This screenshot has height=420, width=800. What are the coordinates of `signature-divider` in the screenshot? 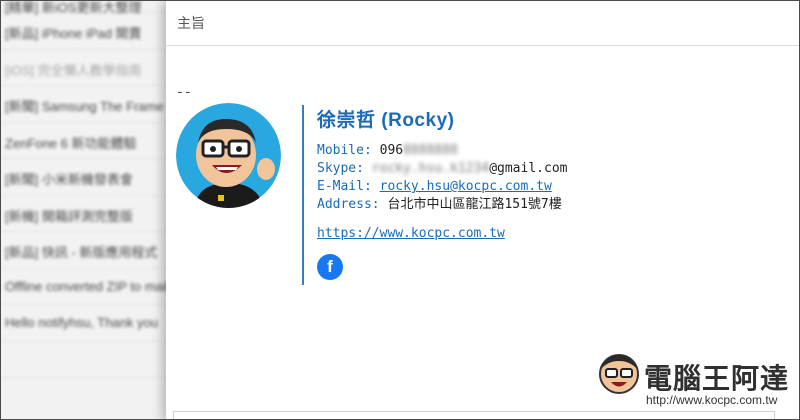 It's located at (303, 195).